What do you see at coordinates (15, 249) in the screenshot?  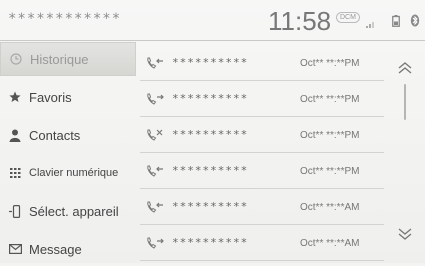 I see `envelope-icon` at bounding box center [15, 249].